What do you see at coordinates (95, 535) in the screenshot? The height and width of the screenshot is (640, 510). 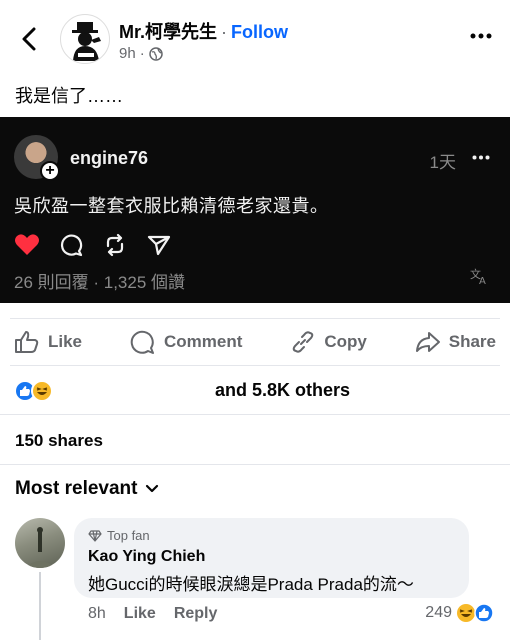 I see `diamond-icon` at bounding box center [95, 535].